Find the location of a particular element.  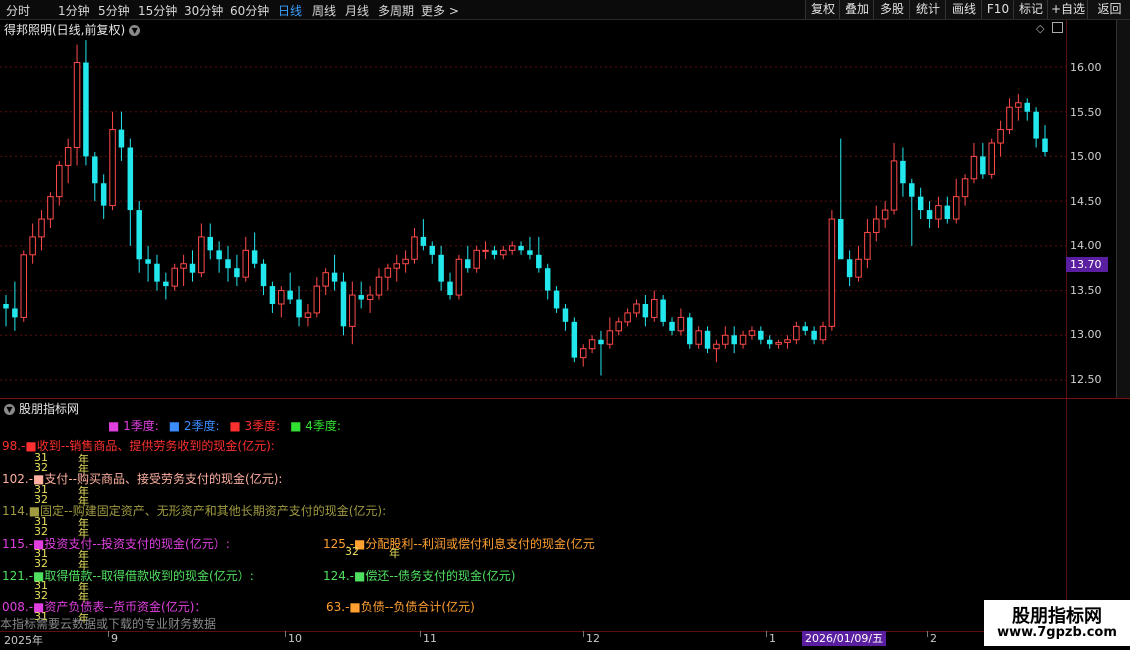

tf-fenshi: 分时 is located at coordinates (18, 10).